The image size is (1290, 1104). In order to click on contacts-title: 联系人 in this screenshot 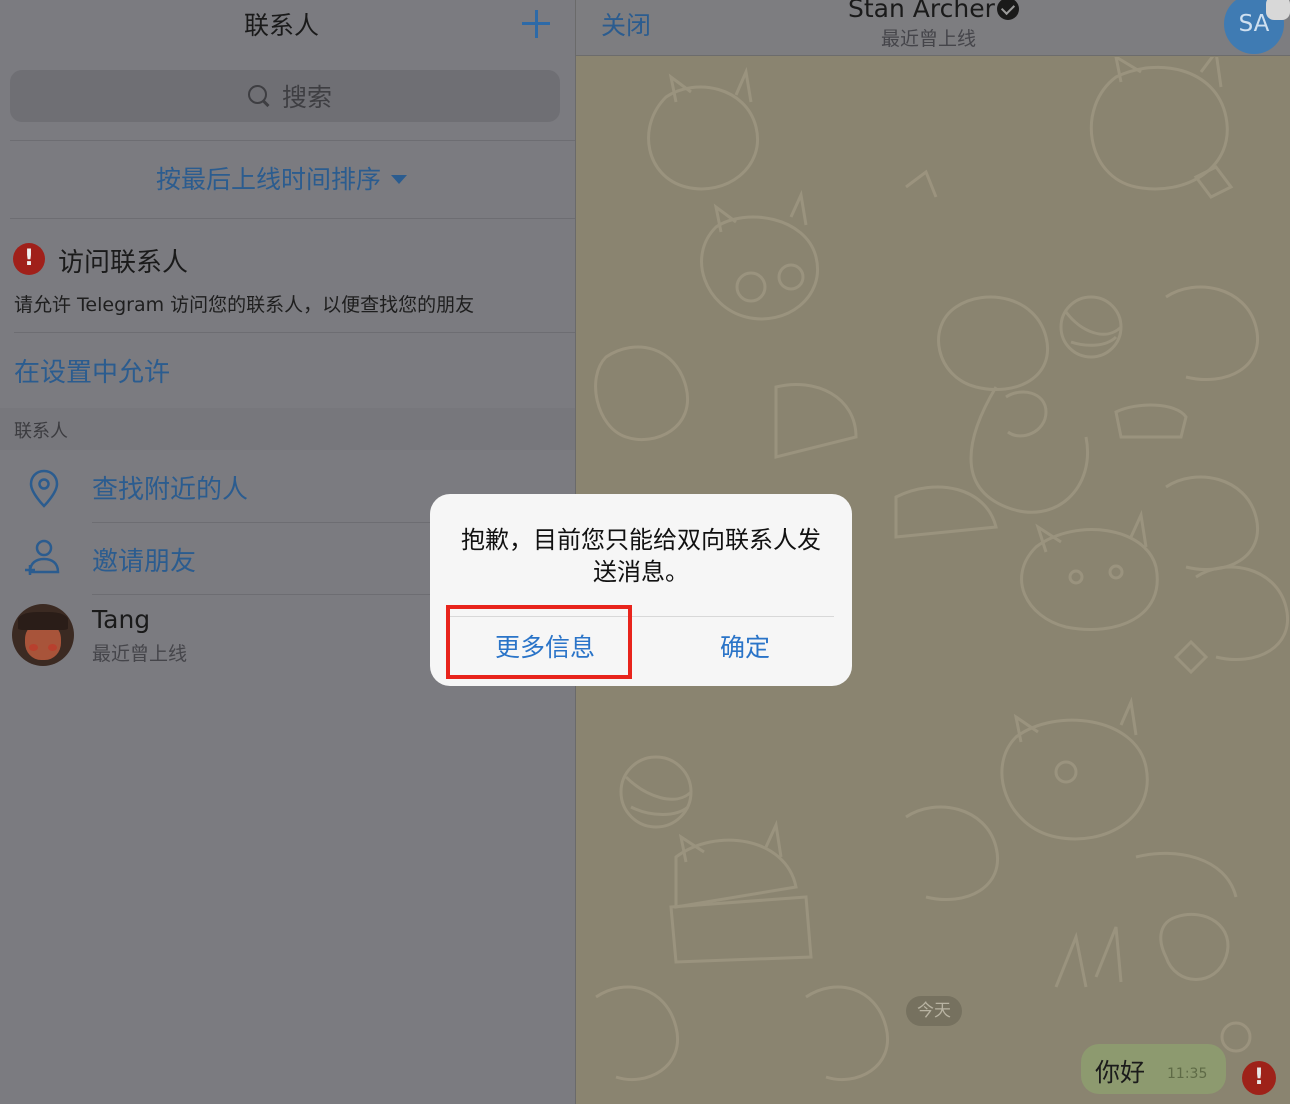, I will do `click(281, 25)`.